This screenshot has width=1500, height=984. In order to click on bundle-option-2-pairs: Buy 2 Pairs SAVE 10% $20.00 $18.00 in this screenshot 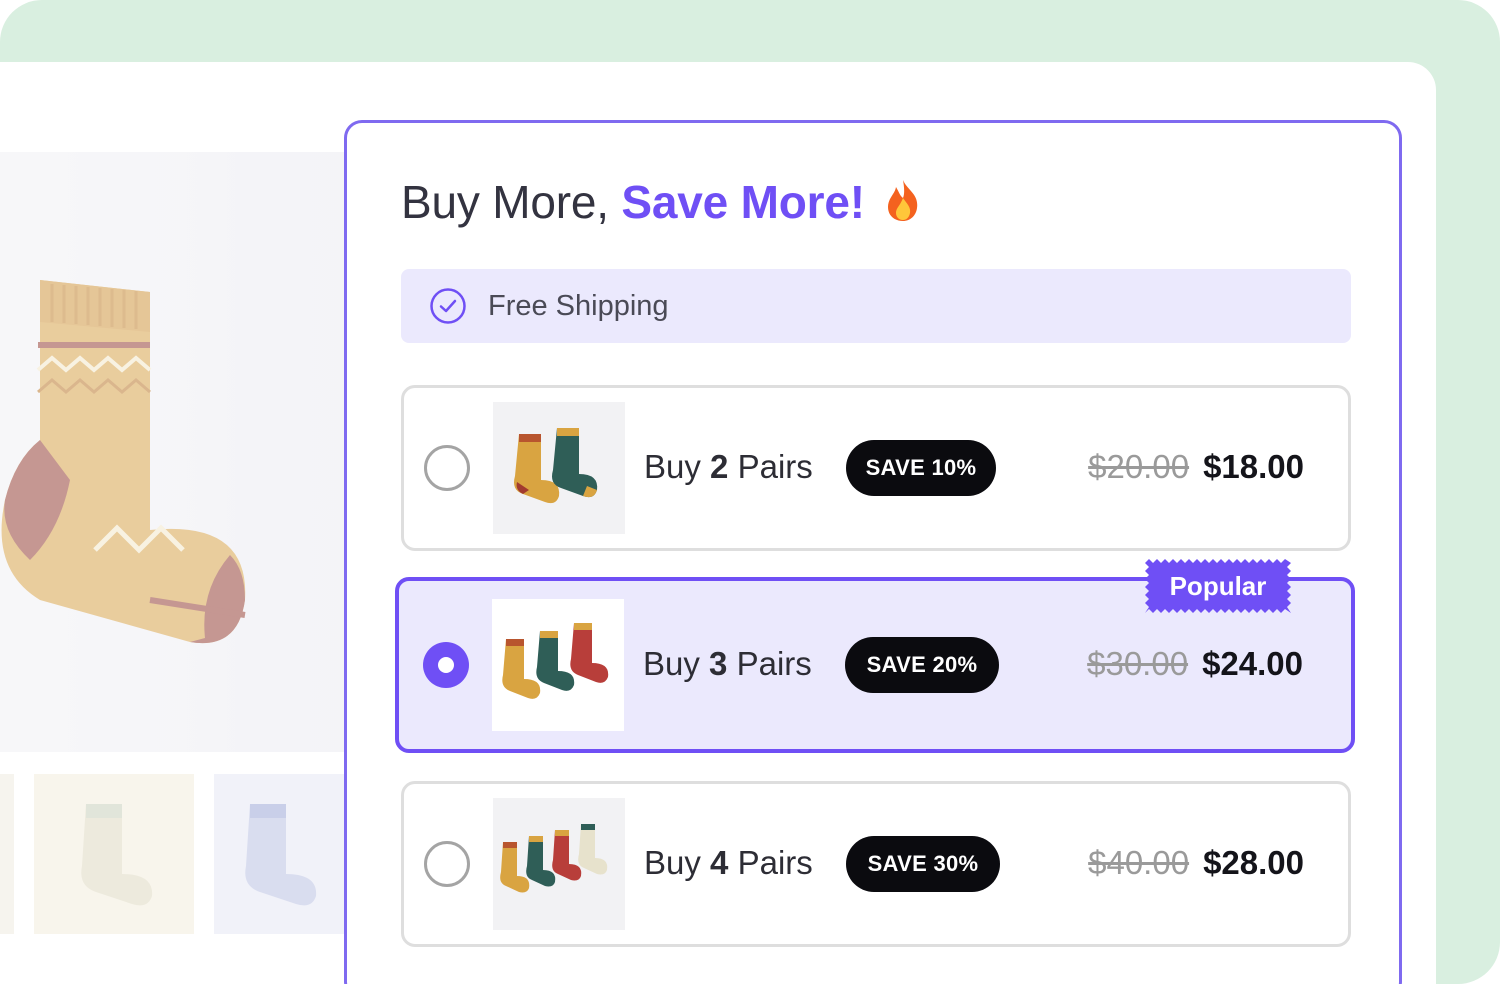, I will do `click(876, 468)`.